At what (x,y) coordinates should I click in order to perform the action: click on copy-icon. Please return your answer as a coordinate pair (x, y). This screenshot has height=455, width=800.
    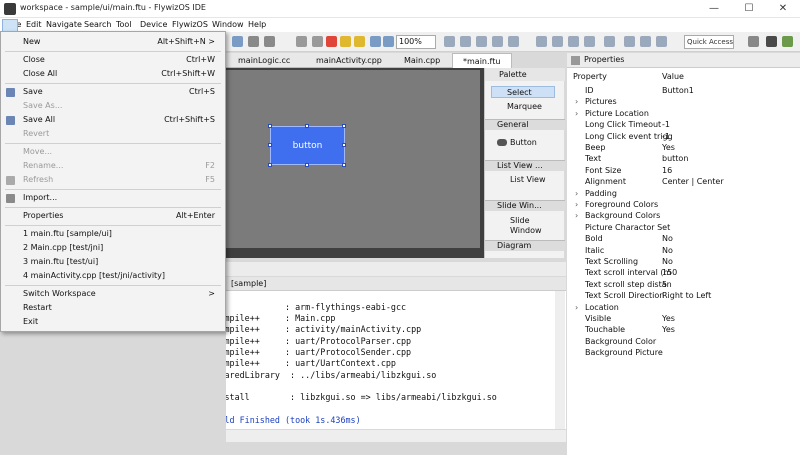
    Looking at the image, I should click on (301, 41).